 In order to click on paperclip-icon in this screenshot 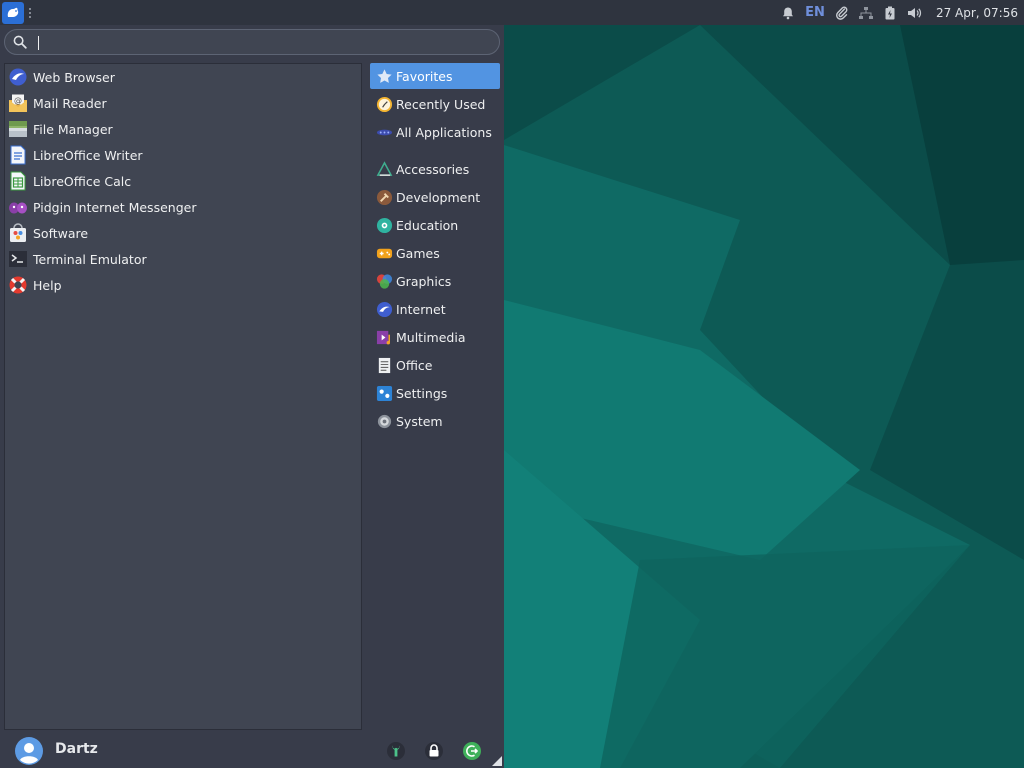, I will do `click(842, 12)`.